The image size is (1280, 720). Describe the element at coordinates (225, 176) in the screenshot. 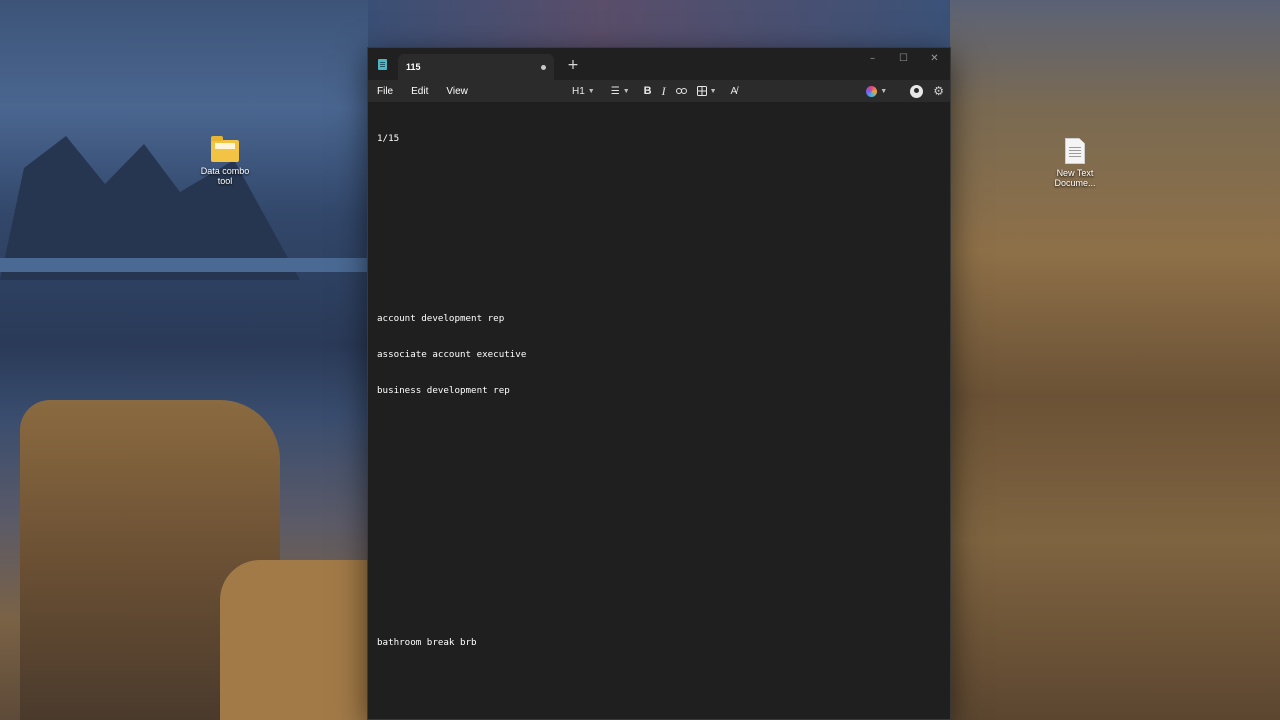

I see `desktop-icon-label: Data combo tool` at that location.